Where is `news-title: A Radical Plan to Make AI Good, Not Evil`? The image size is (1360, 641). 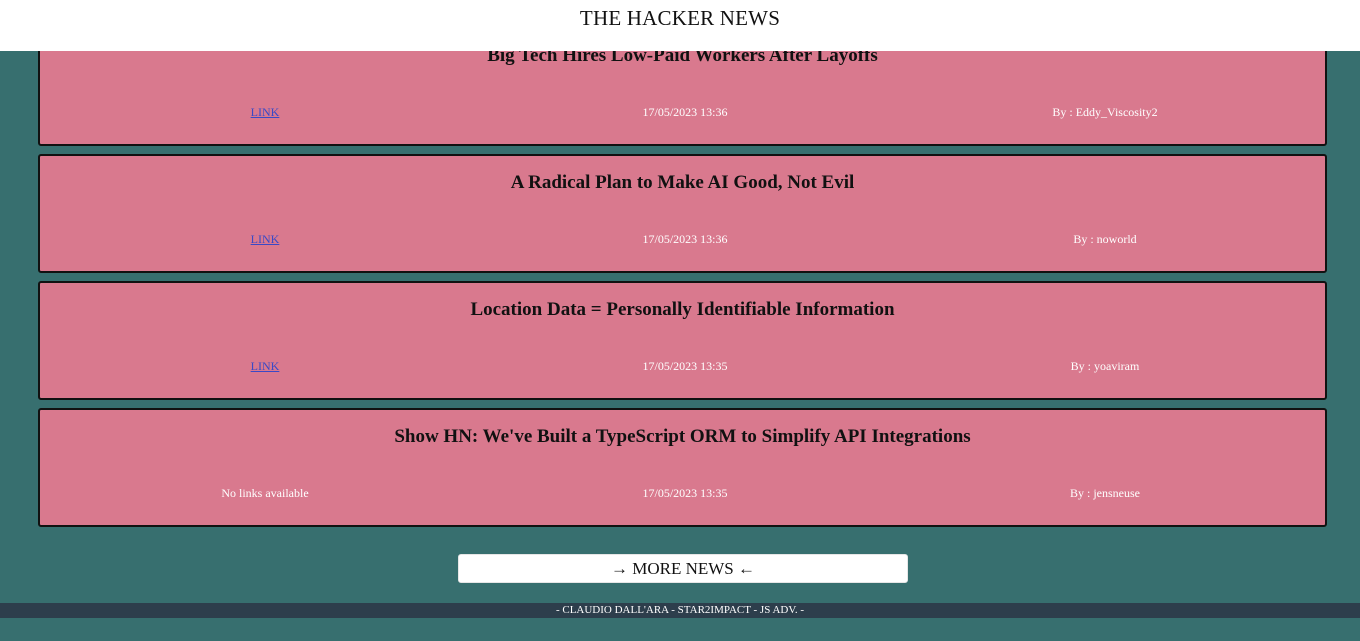 news-title: A Radical Plan to Make AI Good, Not Evil is located at coordinates (682, 182).